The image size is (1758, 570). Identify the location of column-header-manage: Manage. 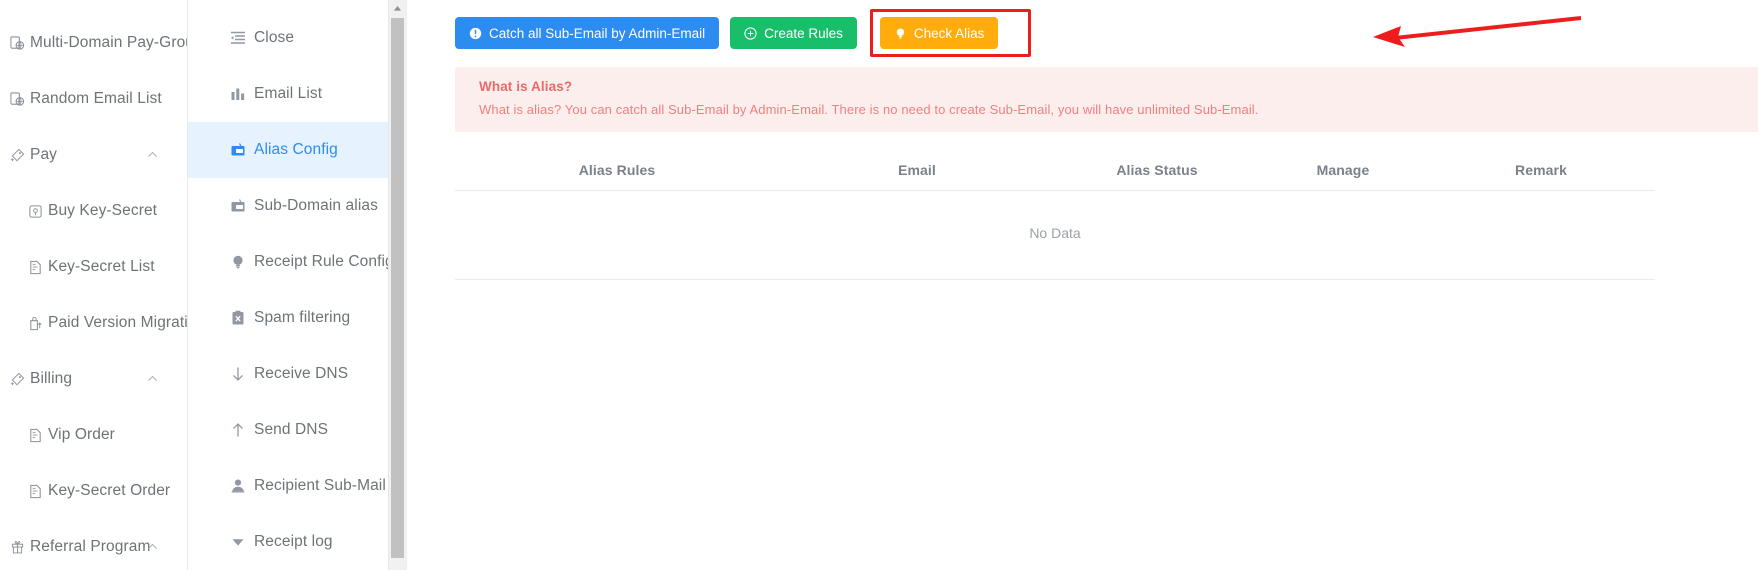
(1343, 171).